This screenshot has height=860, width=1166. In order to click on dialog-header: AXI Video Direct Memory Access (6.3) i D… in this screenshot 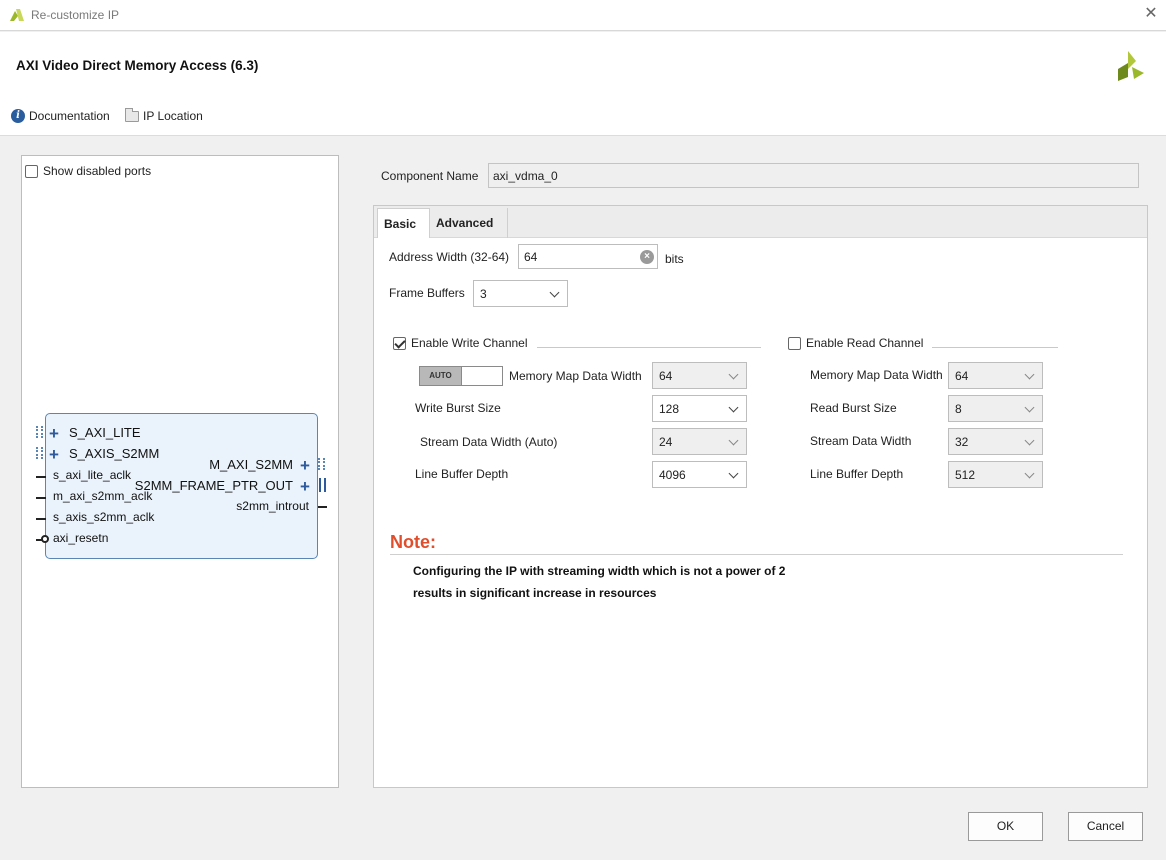, I will do `click(583, 84)`.